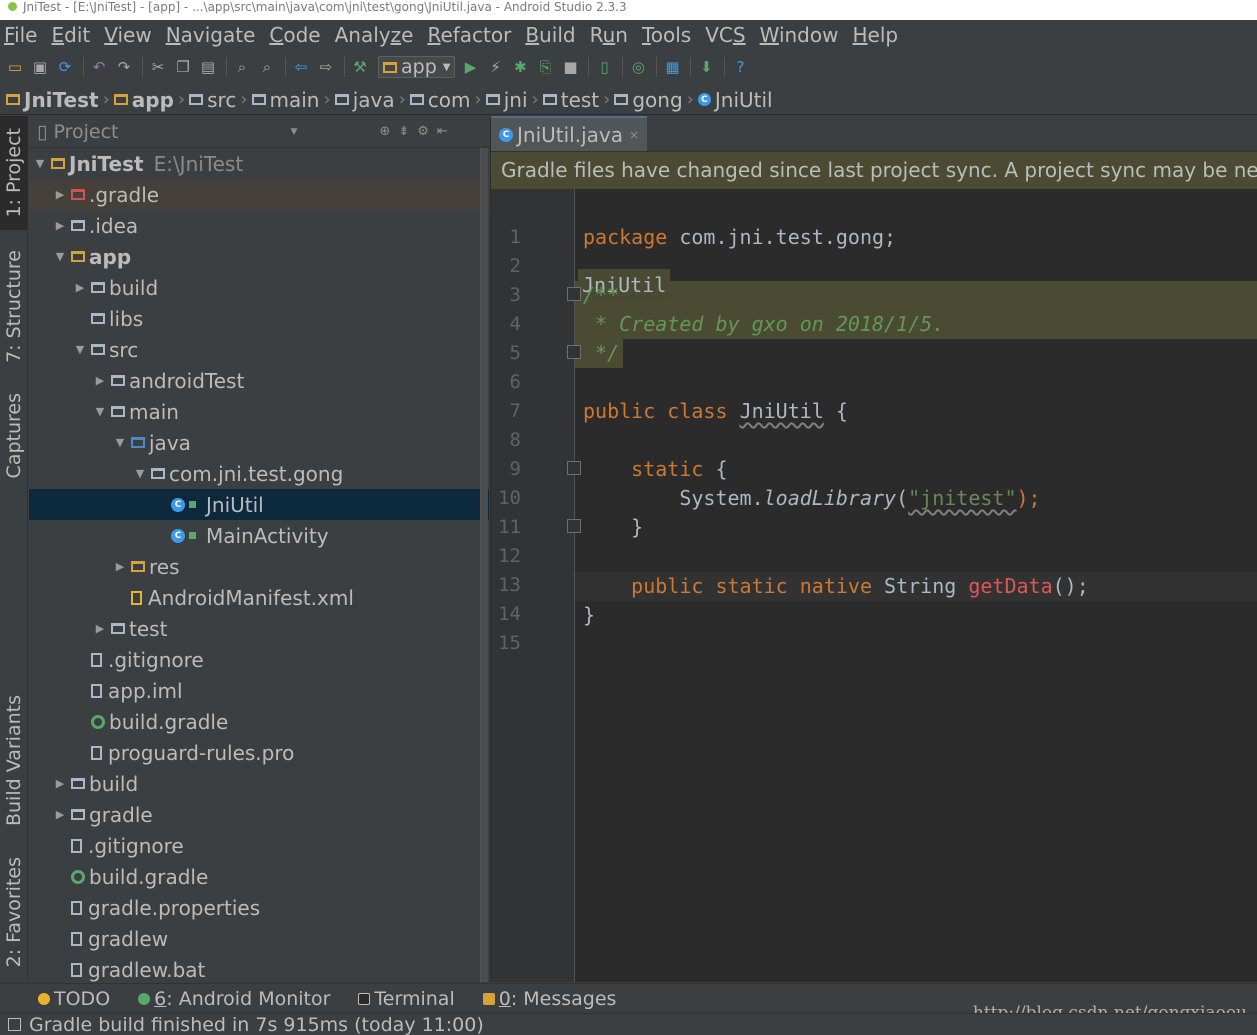 Image resolution: width=1257 pixels, height=1035 pixels. What do you see at coordinates (259, 473) in the screenshot?
I see `tree-item: ▼ com.jni.test.gong` at bounding box center [259, 473].